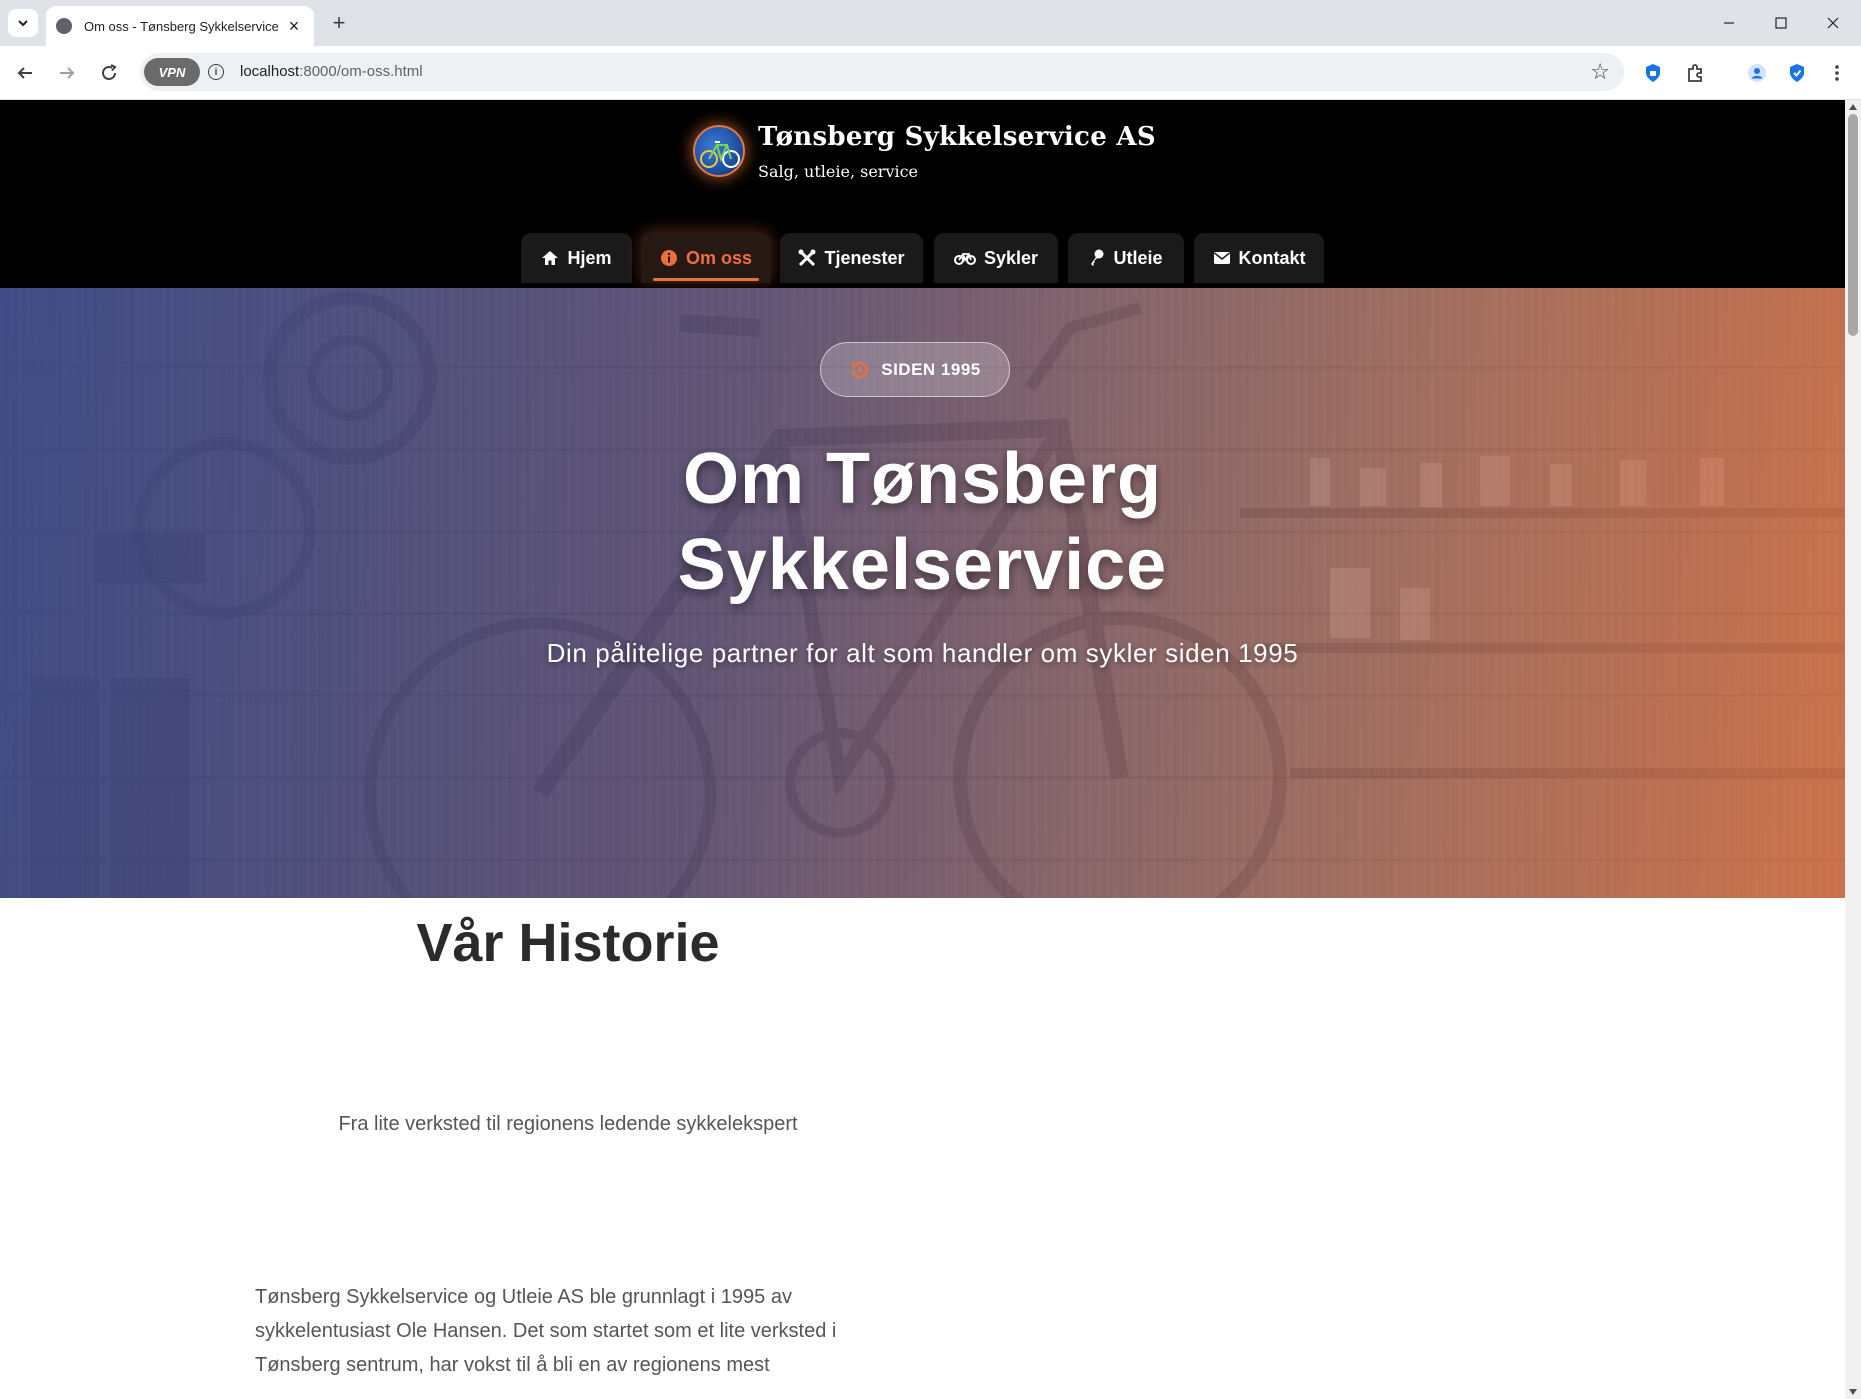 The width and height of the screenshot is (1861, 1399). Describe the element at coordinates (922, 565) in the screenshot. I see `hero-title-line2: Sykkelservice` at that location.